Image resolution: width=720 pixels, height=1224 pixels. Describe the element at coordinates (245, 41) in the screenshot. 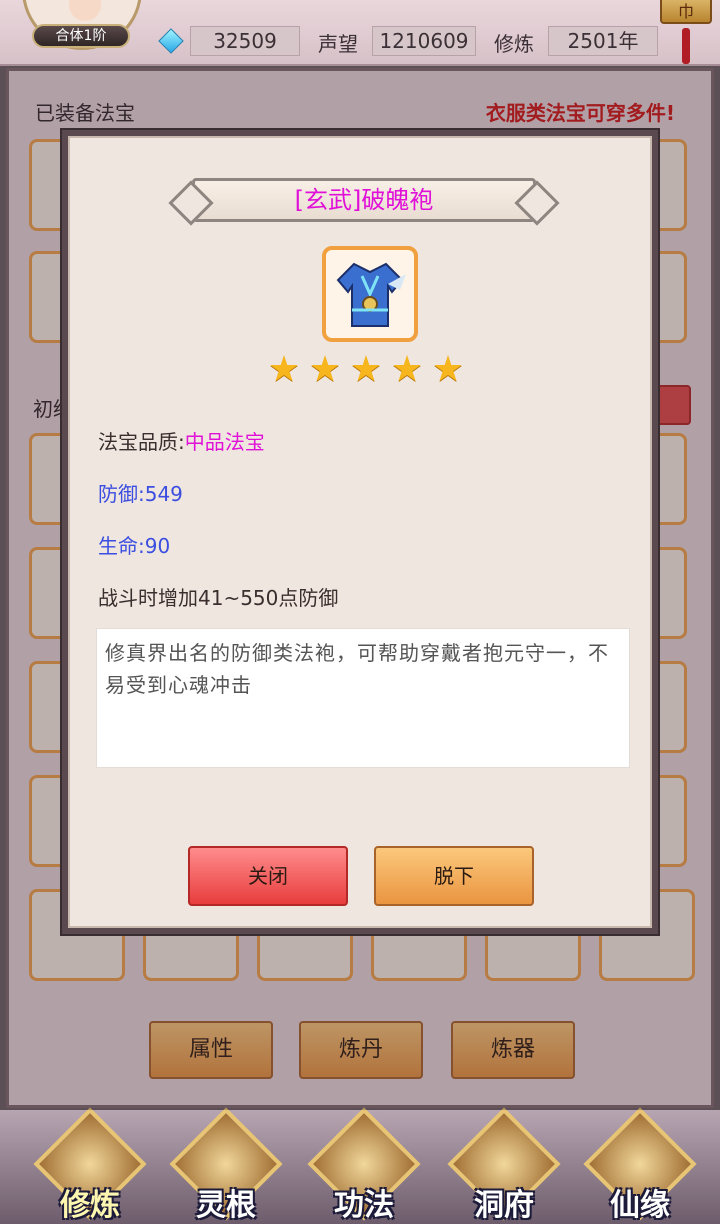

I see `spirit-stone-count: 32509` at that location.